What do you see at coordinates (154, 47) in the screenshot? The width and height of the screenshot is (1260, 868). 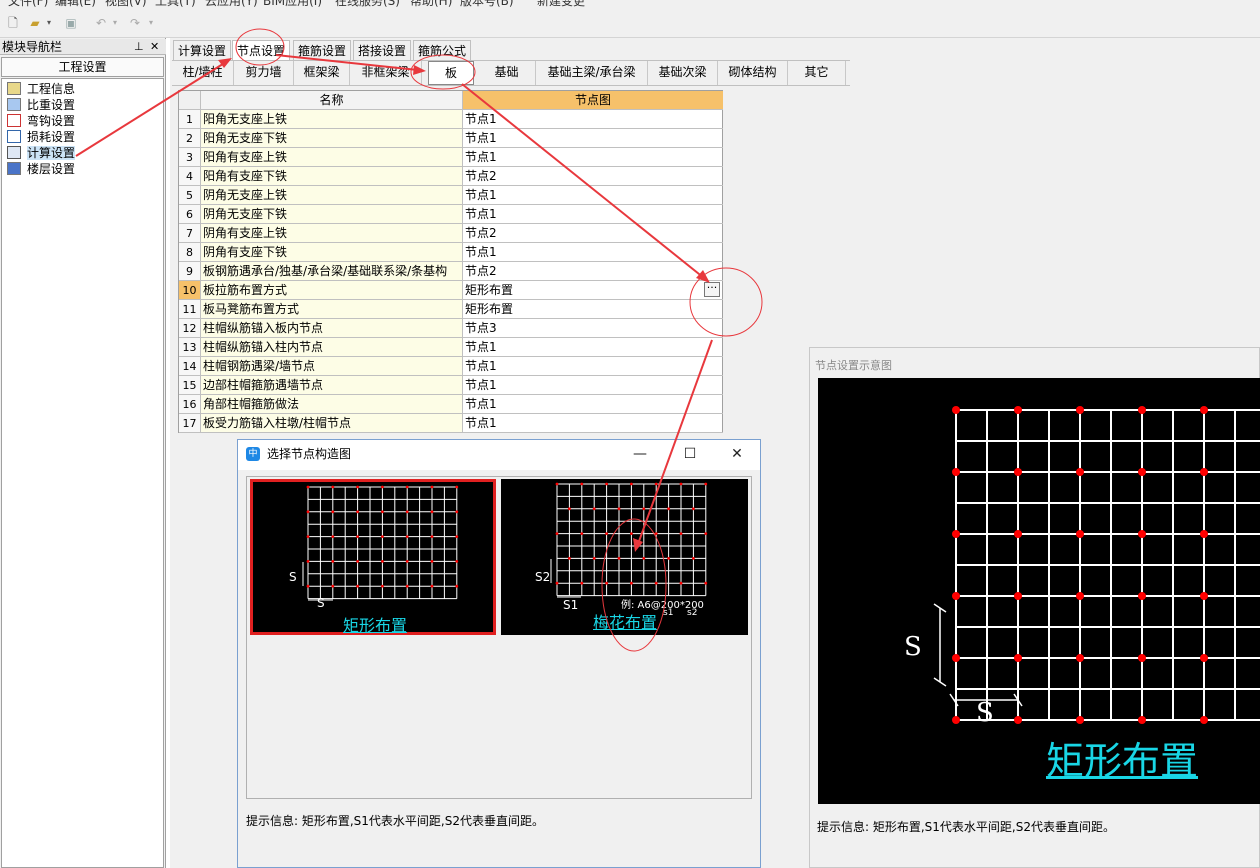 I see `close-icon: ✕` at bounding box center [154, 47].